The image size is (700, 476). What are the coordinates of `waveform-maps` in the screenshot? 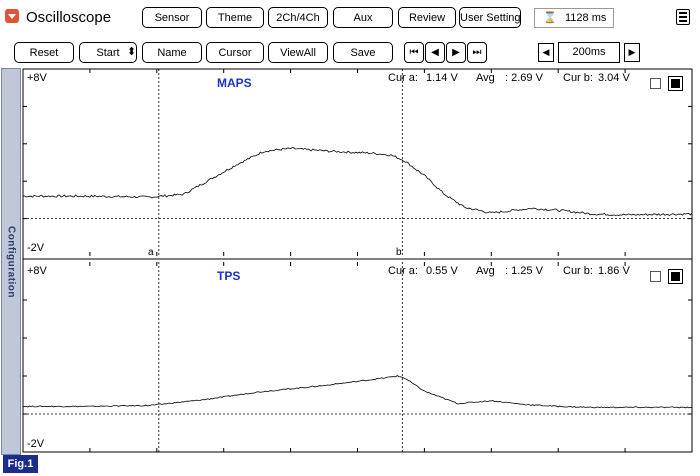 It's located at (357, 182).